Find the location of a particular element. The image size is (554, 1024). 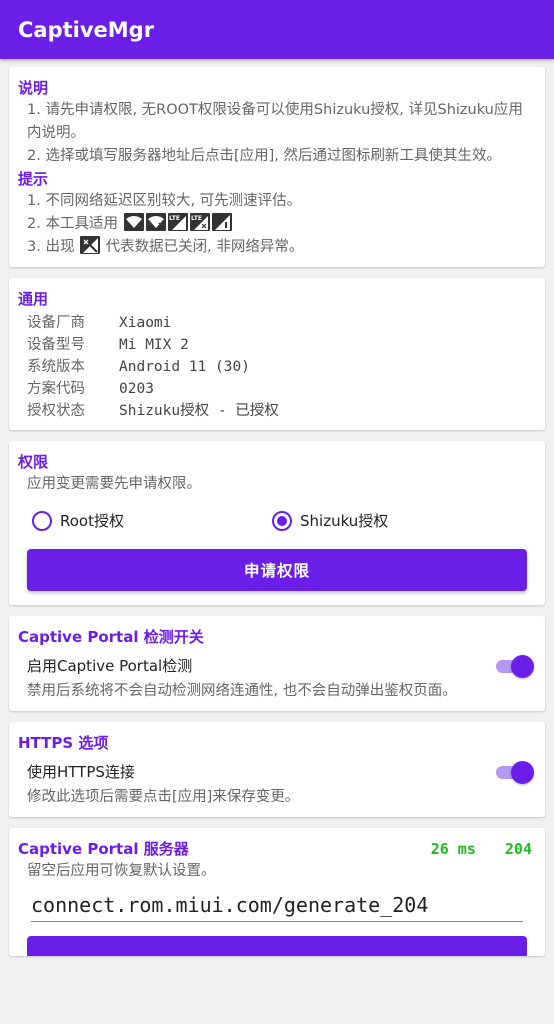

info-value: Android 11 (30) is located at coordinates (184, 367).